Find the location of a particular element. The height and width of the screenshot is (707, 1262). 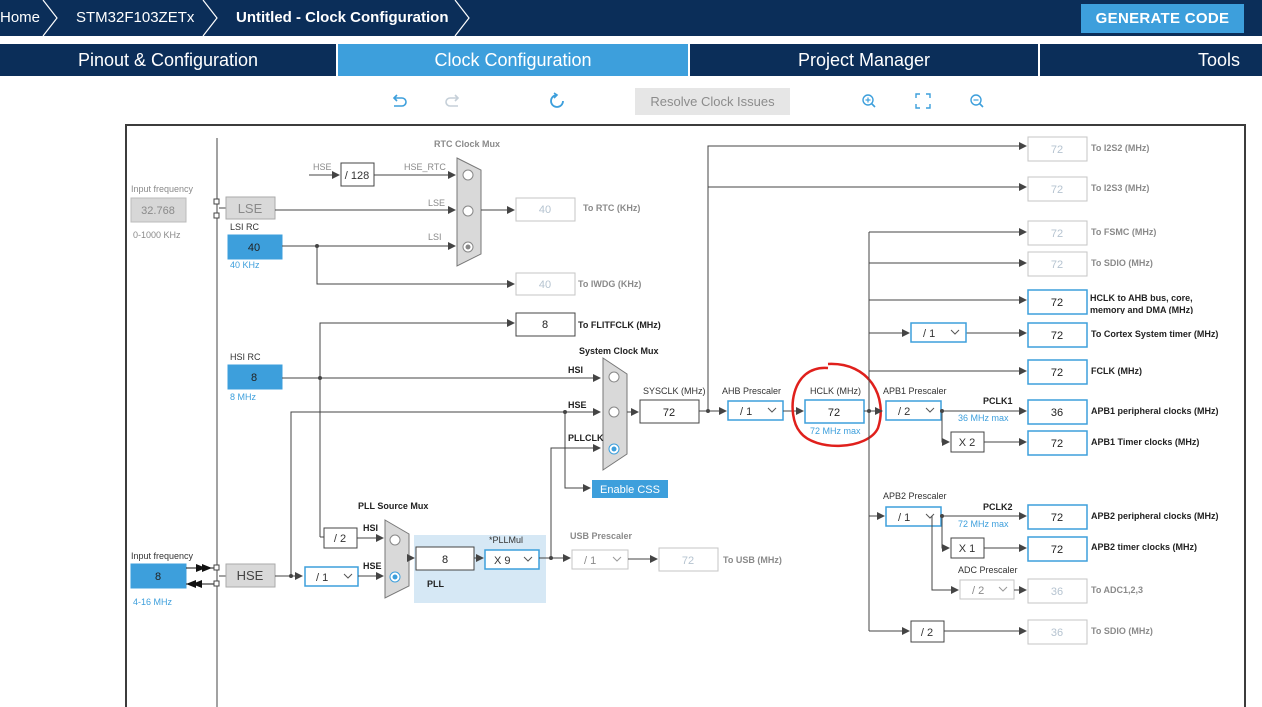

ahb-prescaler-select is located at coordinates (755, 410).